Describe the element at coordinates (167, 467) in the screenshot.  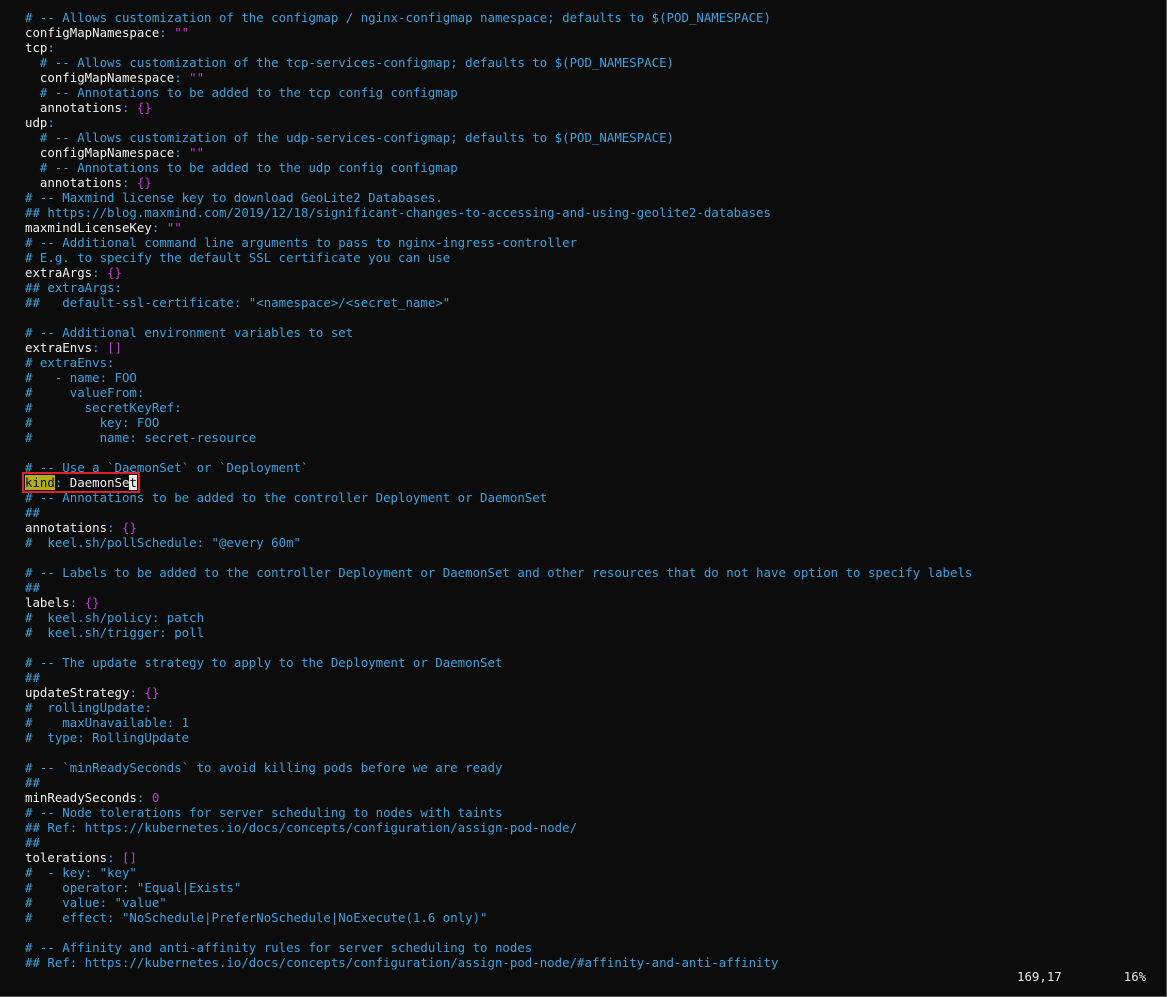
I see `code-token: # -- Use a `DaemonSet` or `Deployment`` at that location.